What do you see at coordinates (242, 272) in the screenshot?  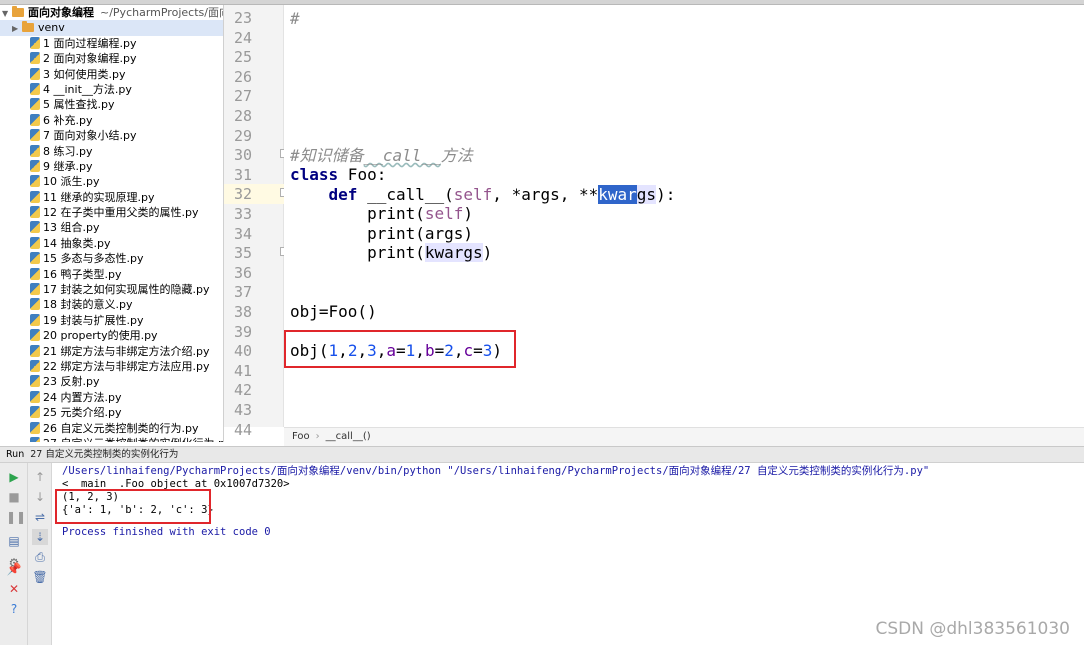 I see `line-number: 36` at bounding box center [242, 272].